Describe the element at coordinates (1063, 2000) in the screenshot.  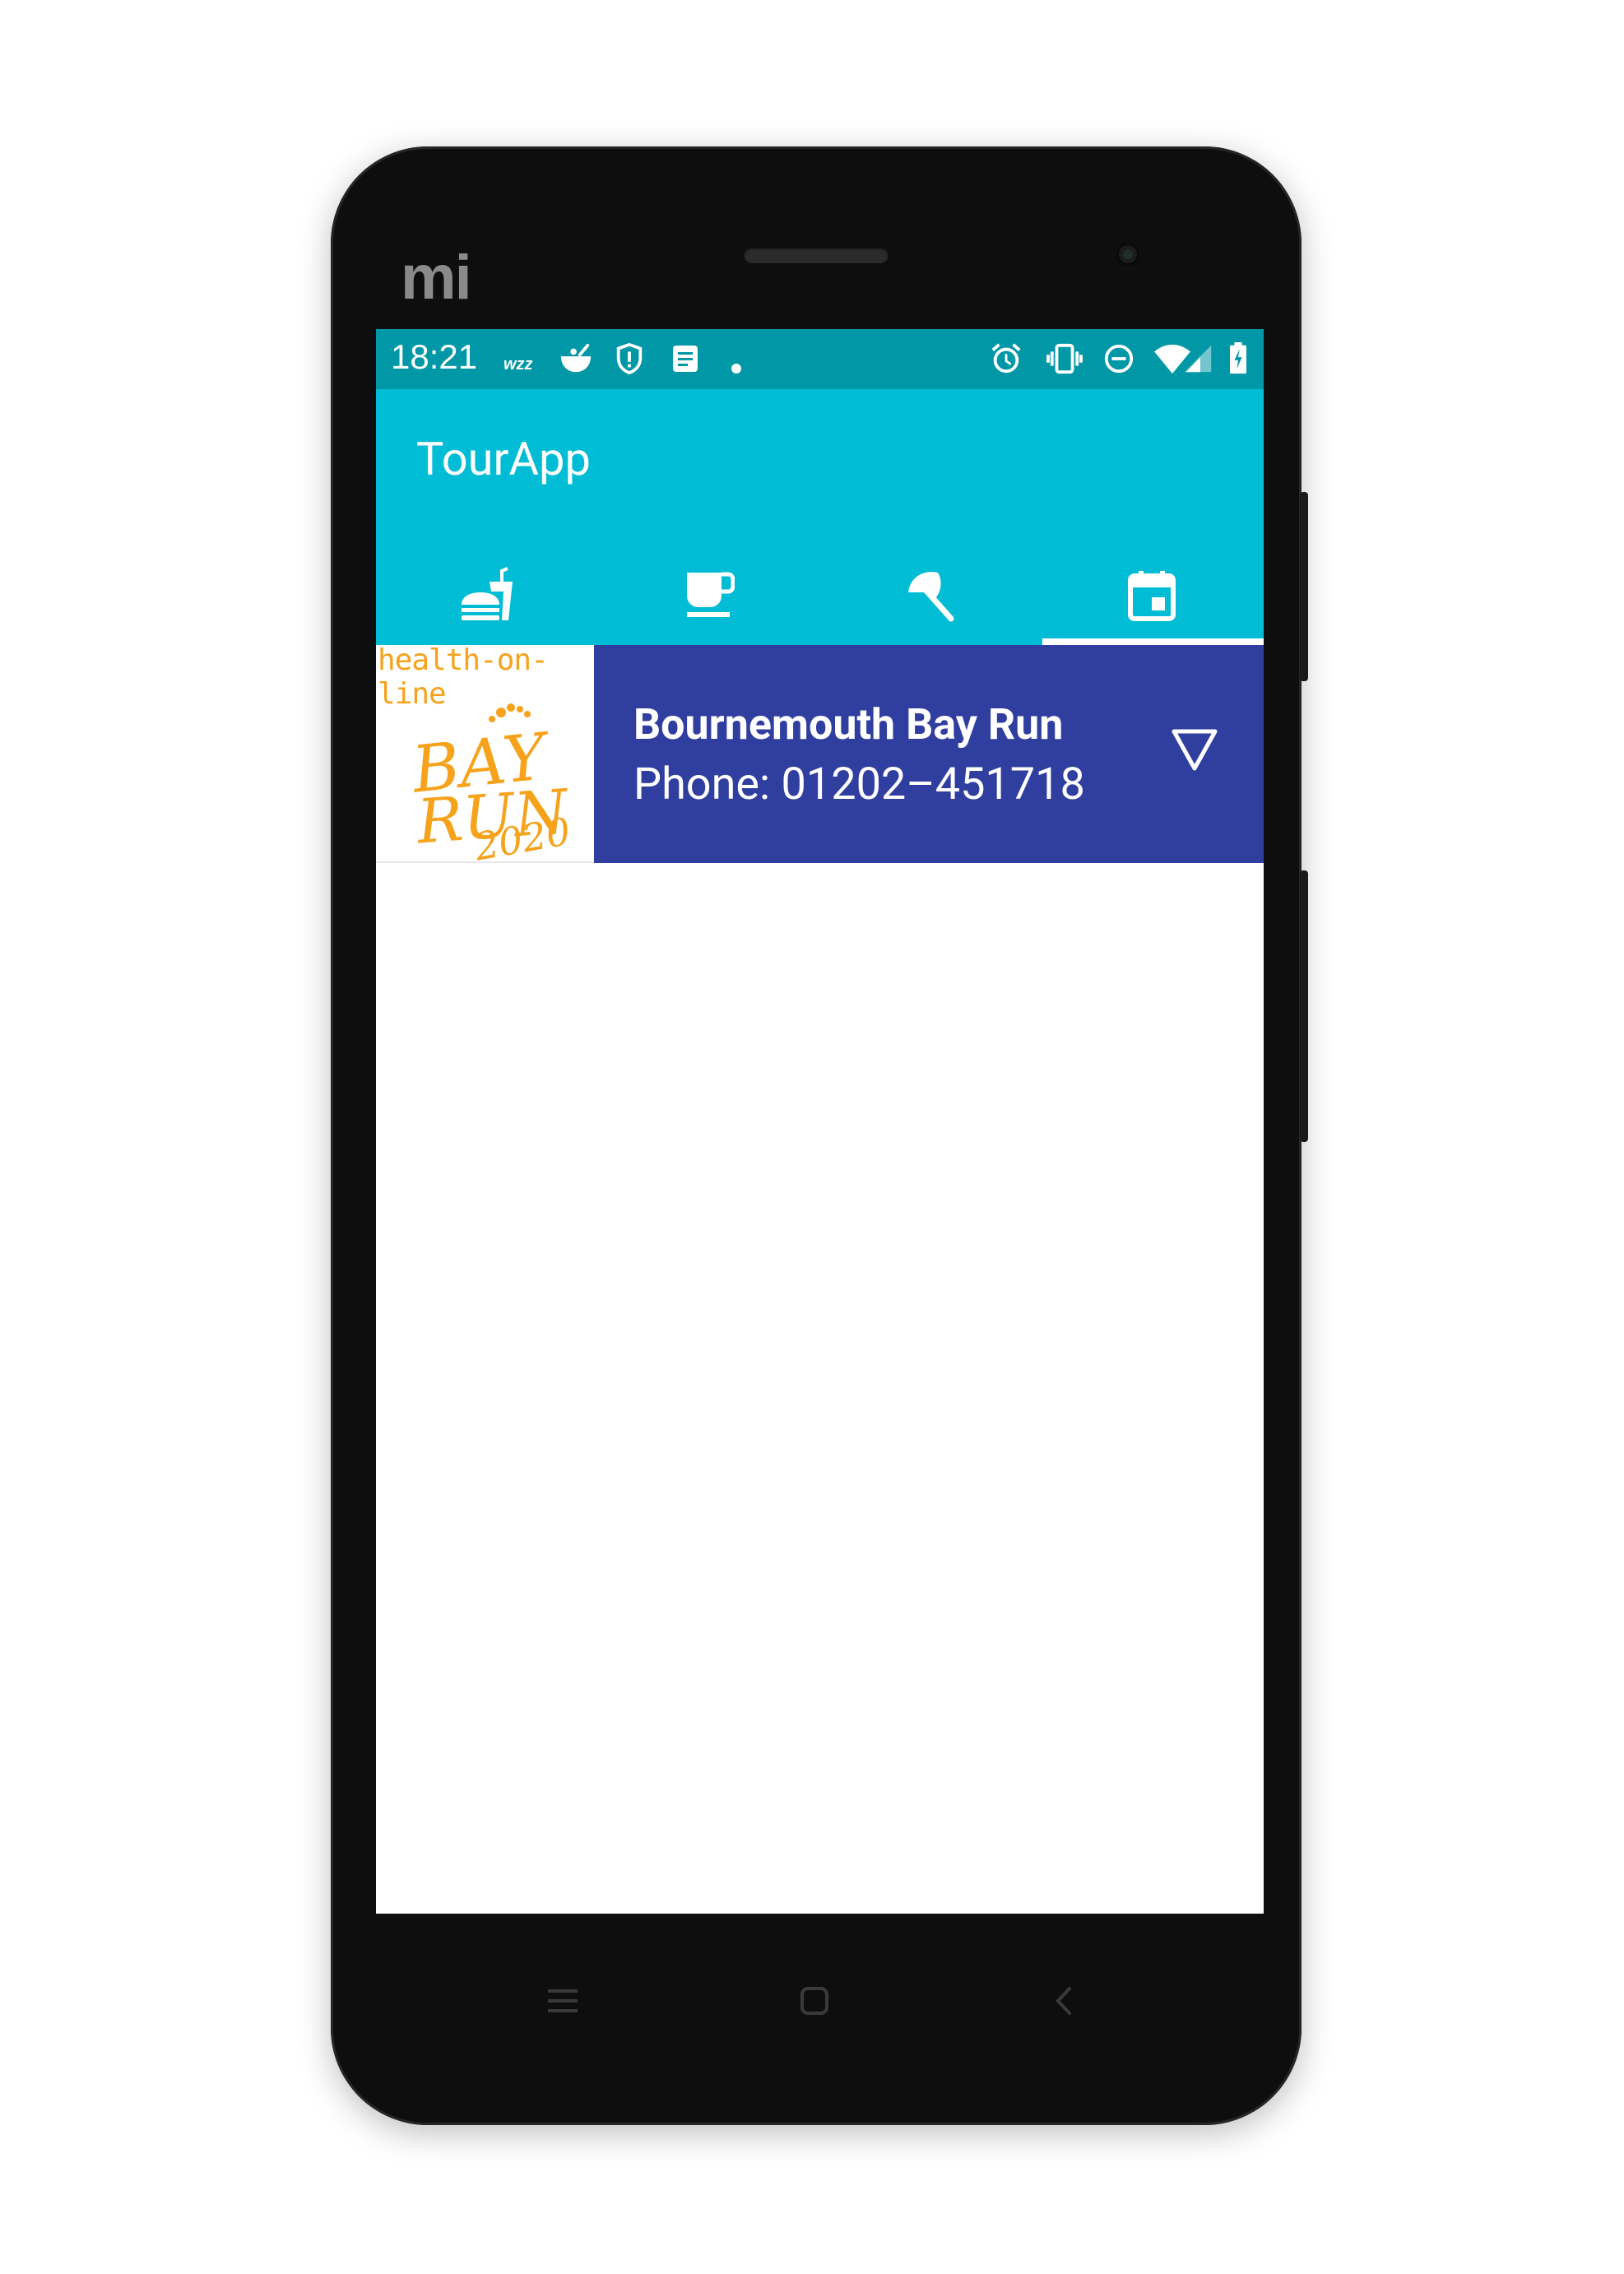
I see `back-icon` at that location.